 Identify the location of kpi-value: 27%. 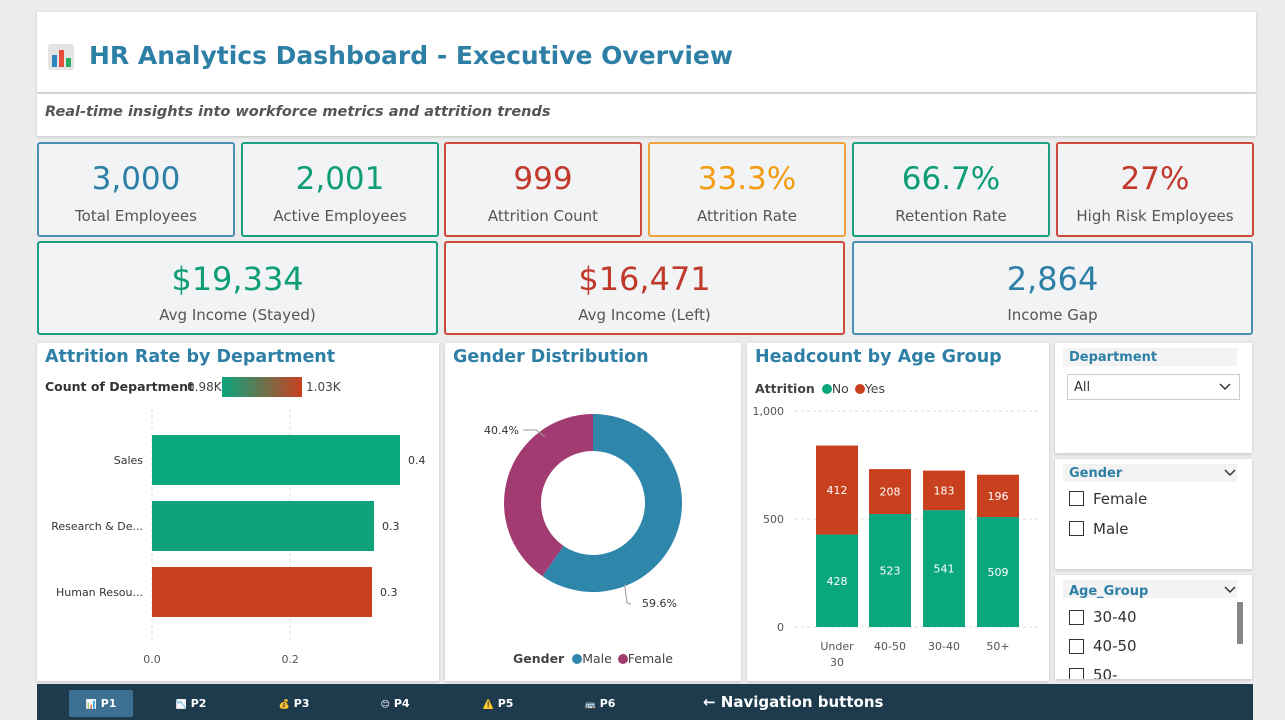
(1155, 179).